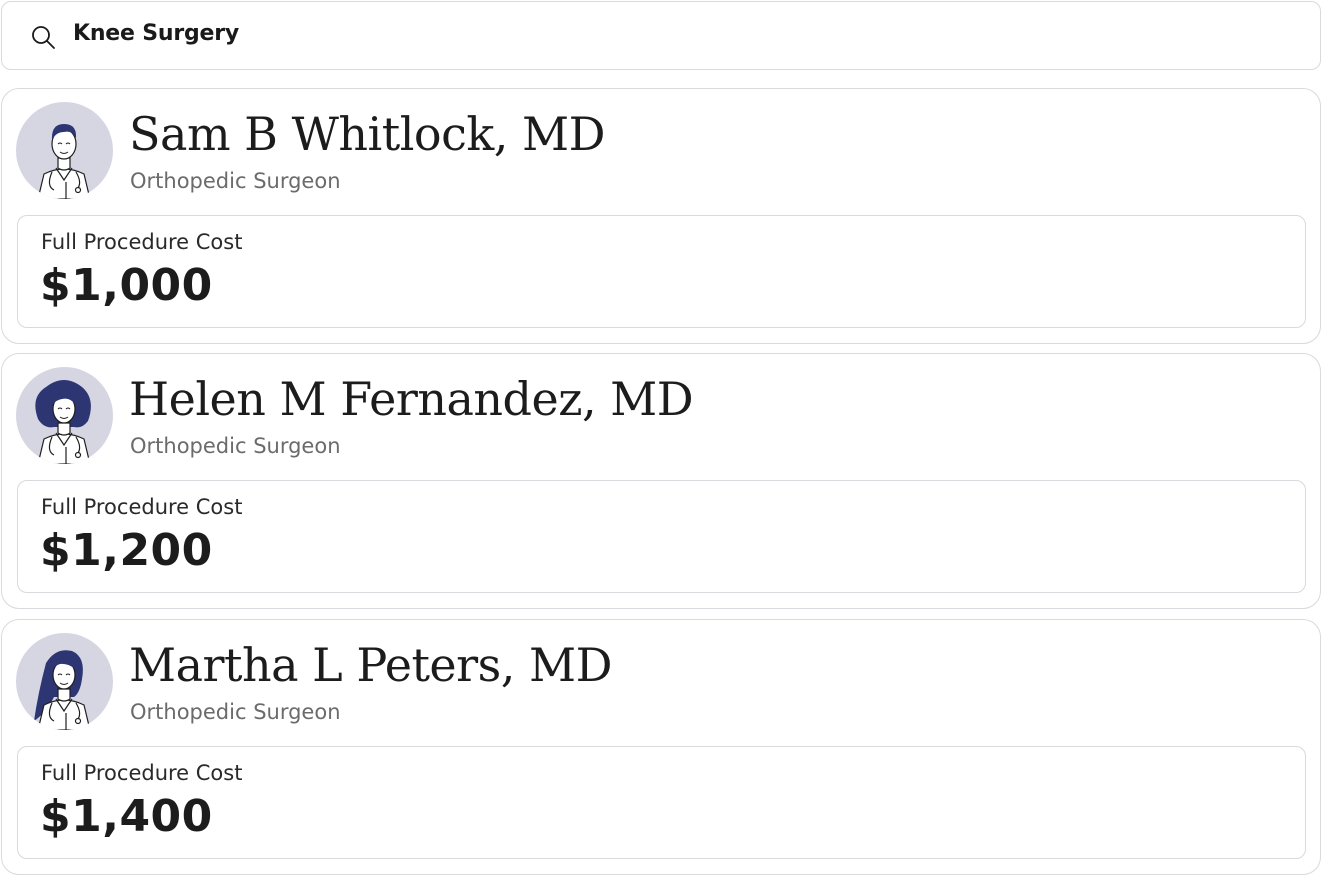 The width and height of the screenshot is (1322, 876). Describe the element at coordinates (367, 134) in the screenshot. I see `doctor-name: Sam B Whitlock, MD` at that location.